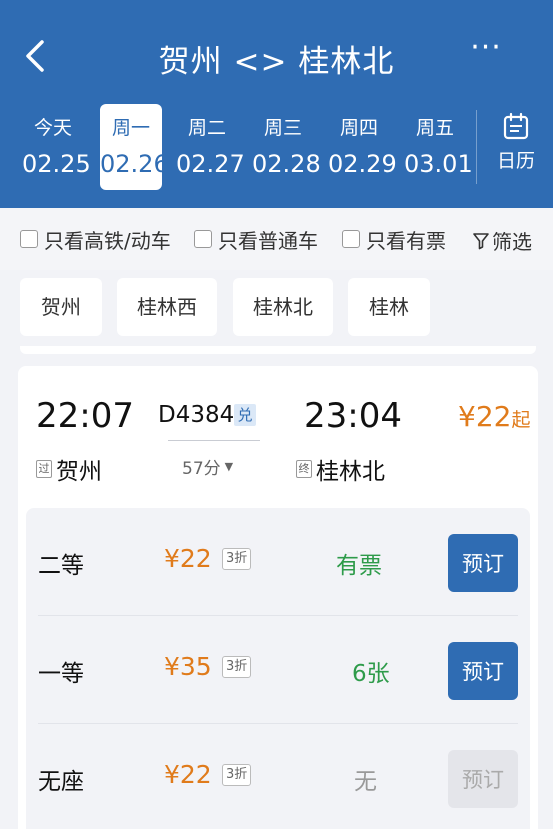 The width and height of the screenshot is (553, 829). What do you see at coordinates (353, 416) in the screenshot?
I see `arrival-time: 23:04` at bounding box center [353, 416].